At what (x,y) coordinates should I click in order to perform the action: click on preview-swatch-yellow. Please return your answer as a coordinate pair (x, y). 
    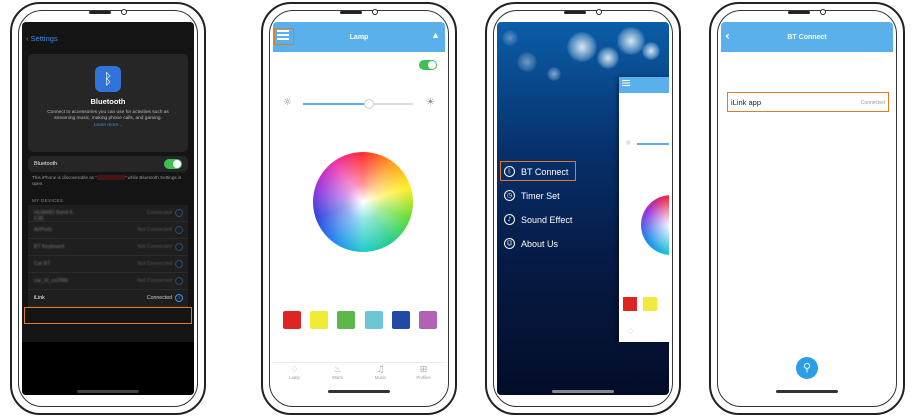
    Looking at the image, I should click on (650, 304).